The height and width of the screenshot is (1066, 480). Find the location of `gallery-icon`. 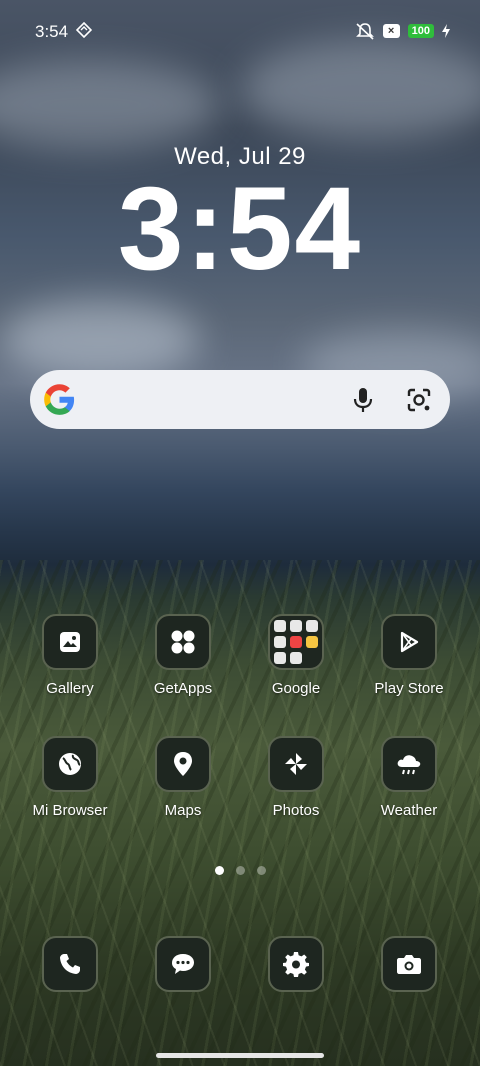

gallery-icon is located at coordinates (70, 642).